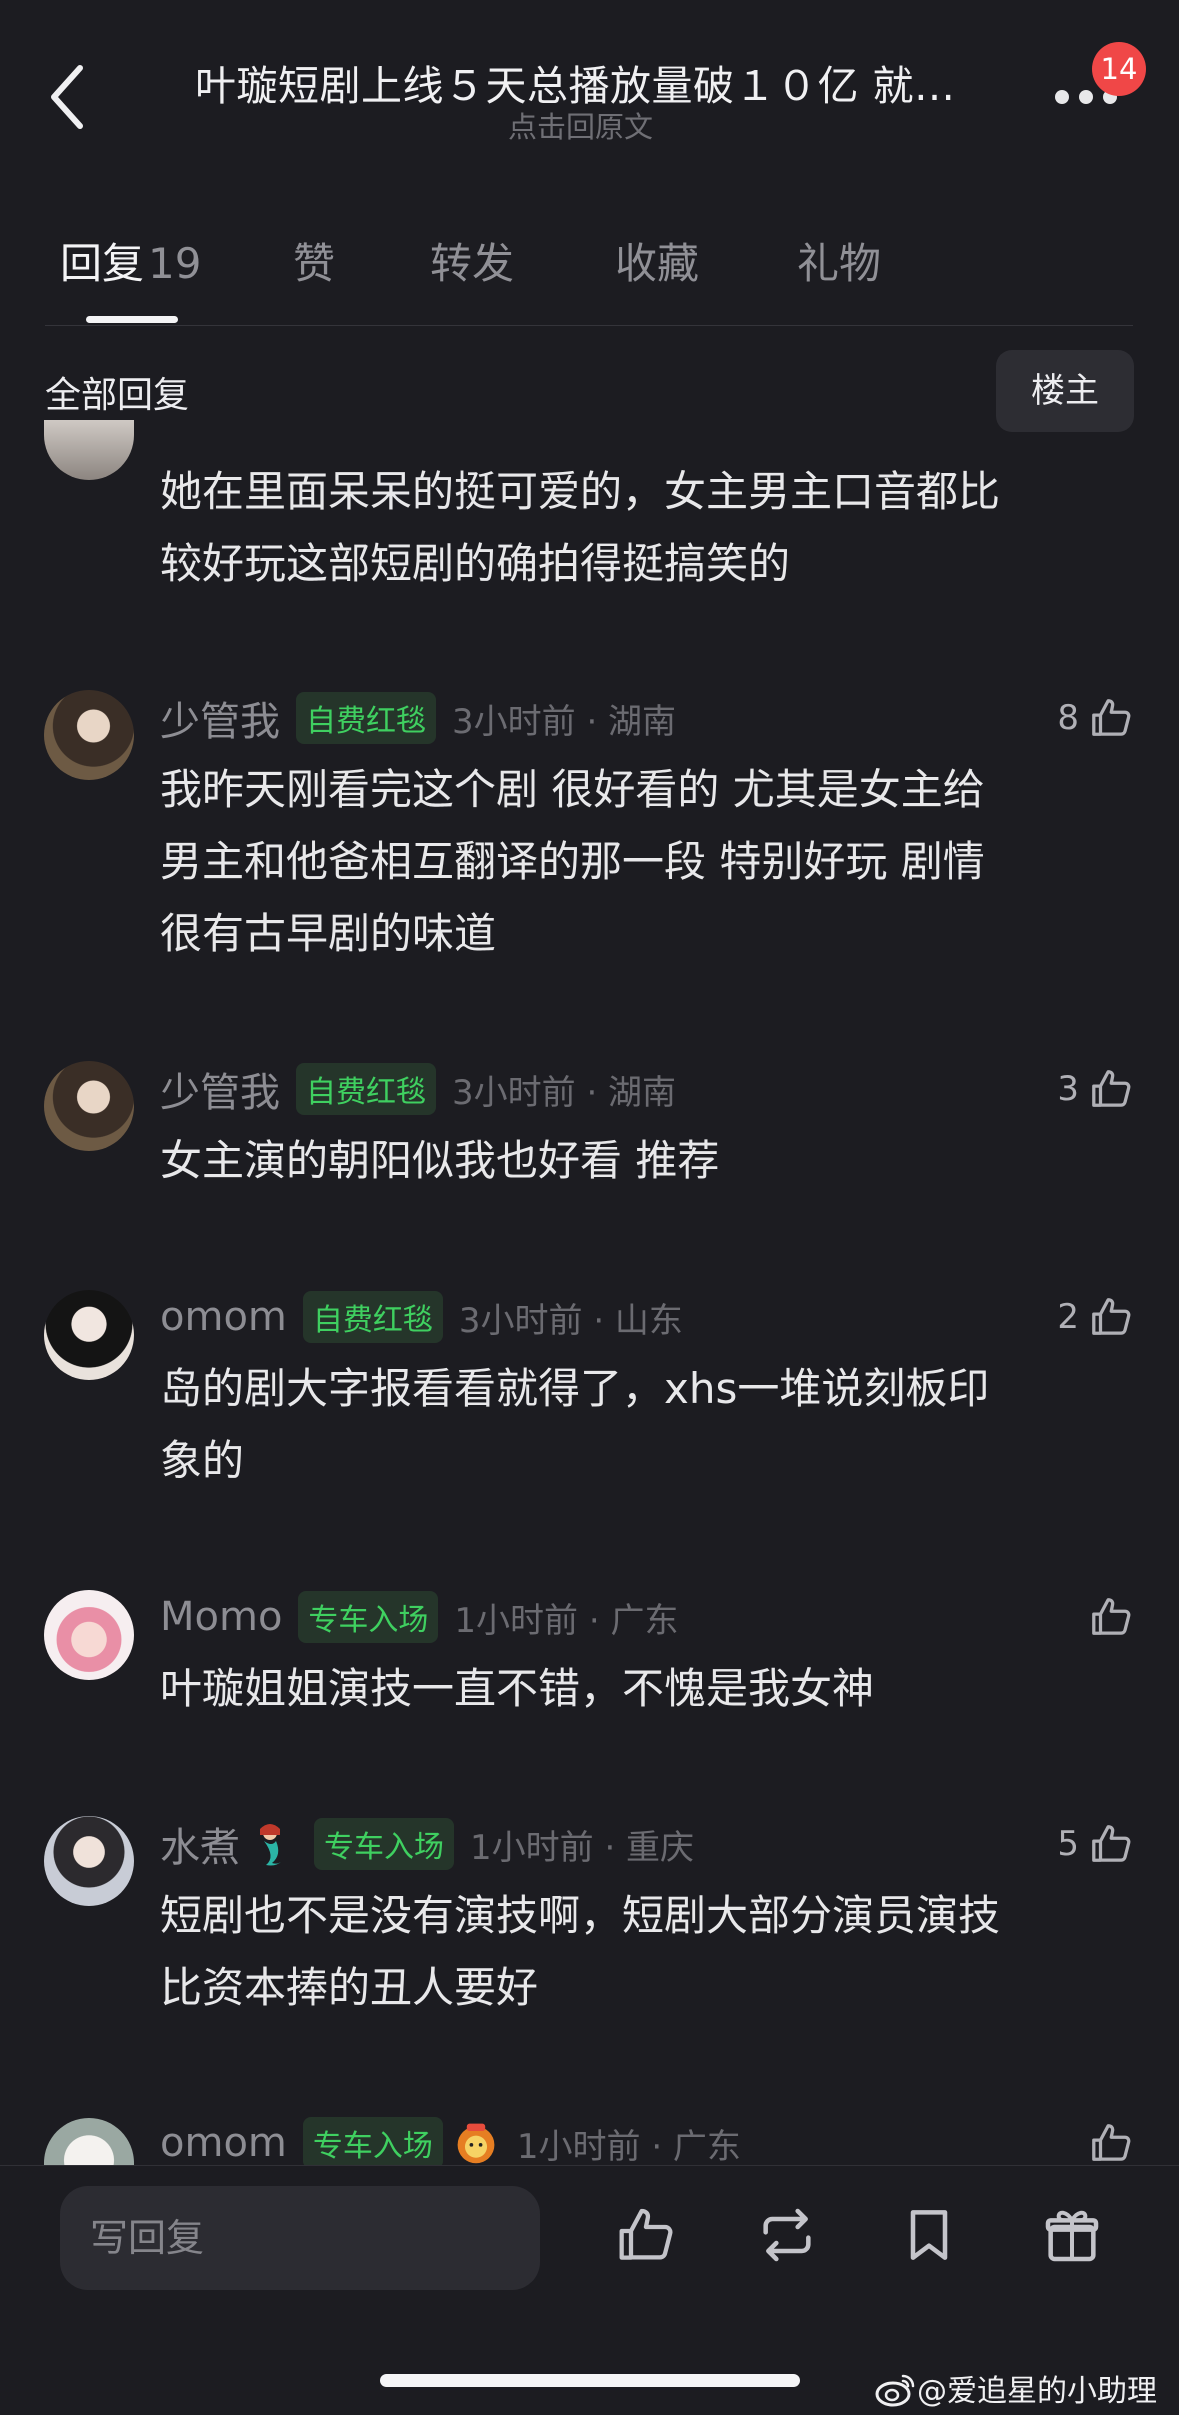 The width and height of the screenshot is (1179, 2415). I want to click on comment-text: 女主演的朝阳似我也好看 推荐, so click(640, 1161).